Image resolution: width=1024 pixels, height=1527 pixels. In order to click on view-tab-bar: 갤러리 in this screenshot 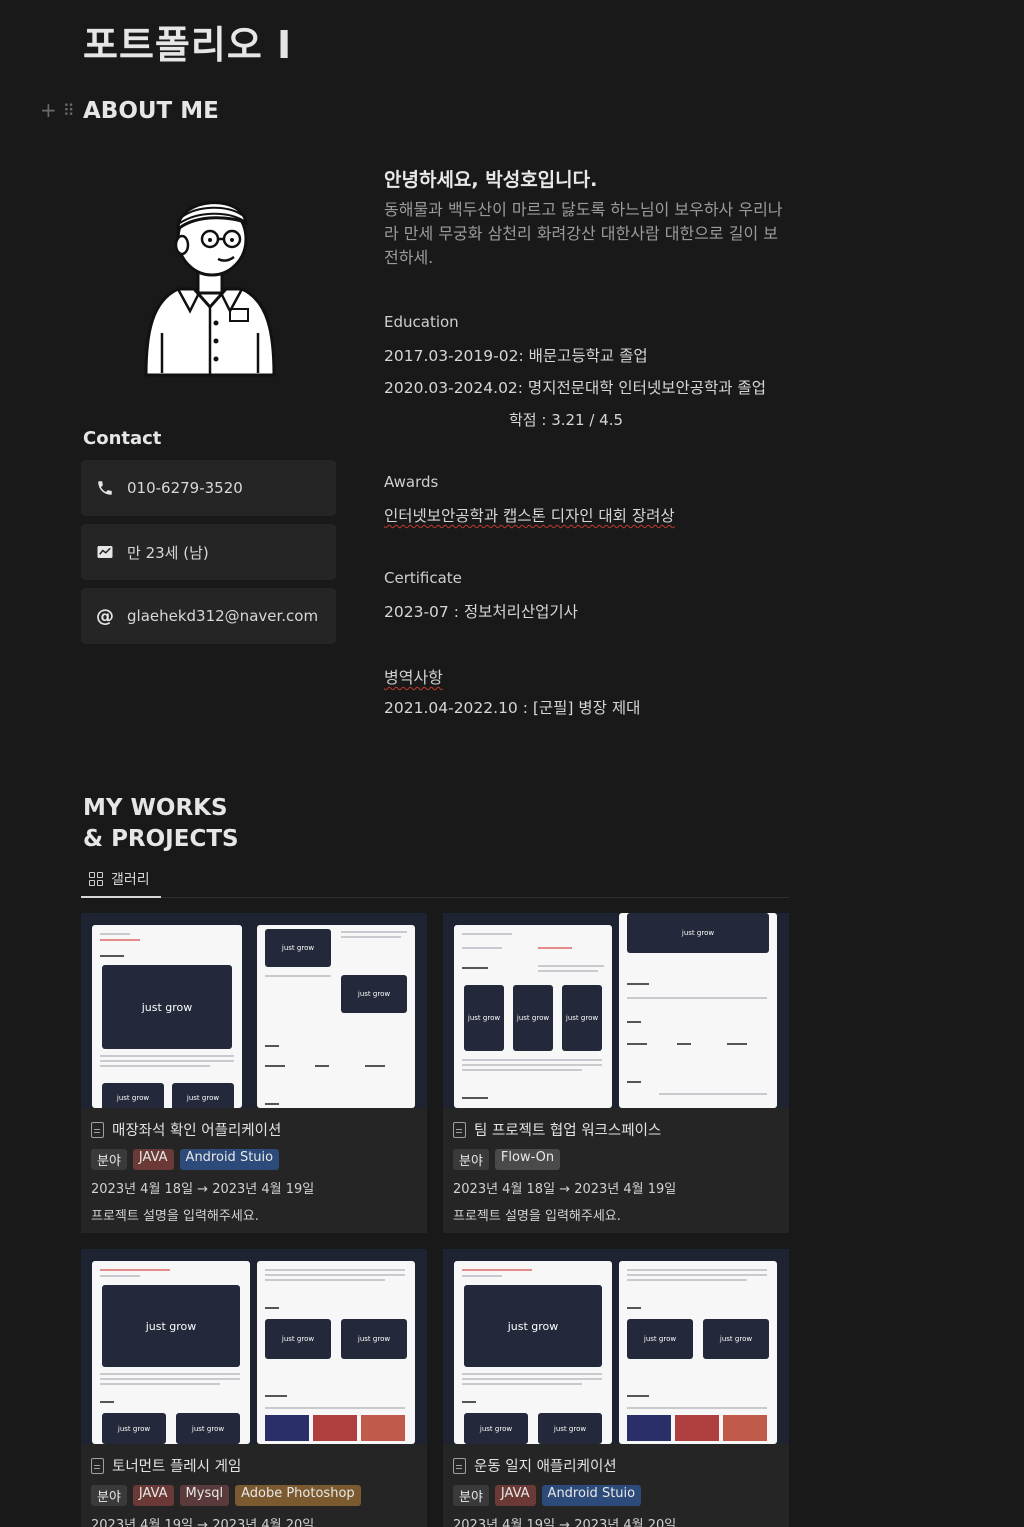, I will do `click(435, 880)`.